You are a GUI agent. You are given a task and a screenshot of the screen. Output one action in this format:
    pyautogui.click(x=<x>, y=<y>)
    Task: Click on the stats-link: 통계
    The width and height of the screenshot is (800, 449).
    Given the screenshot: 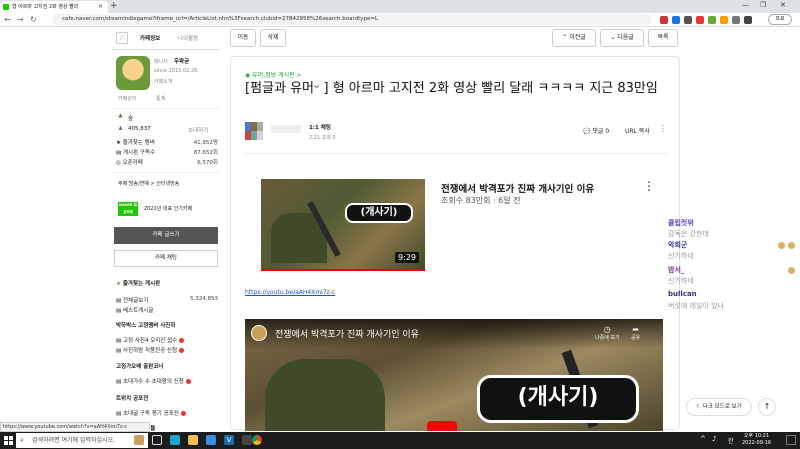 What is the action you would take?
    pyautogui.click(x=160, y=98)
    